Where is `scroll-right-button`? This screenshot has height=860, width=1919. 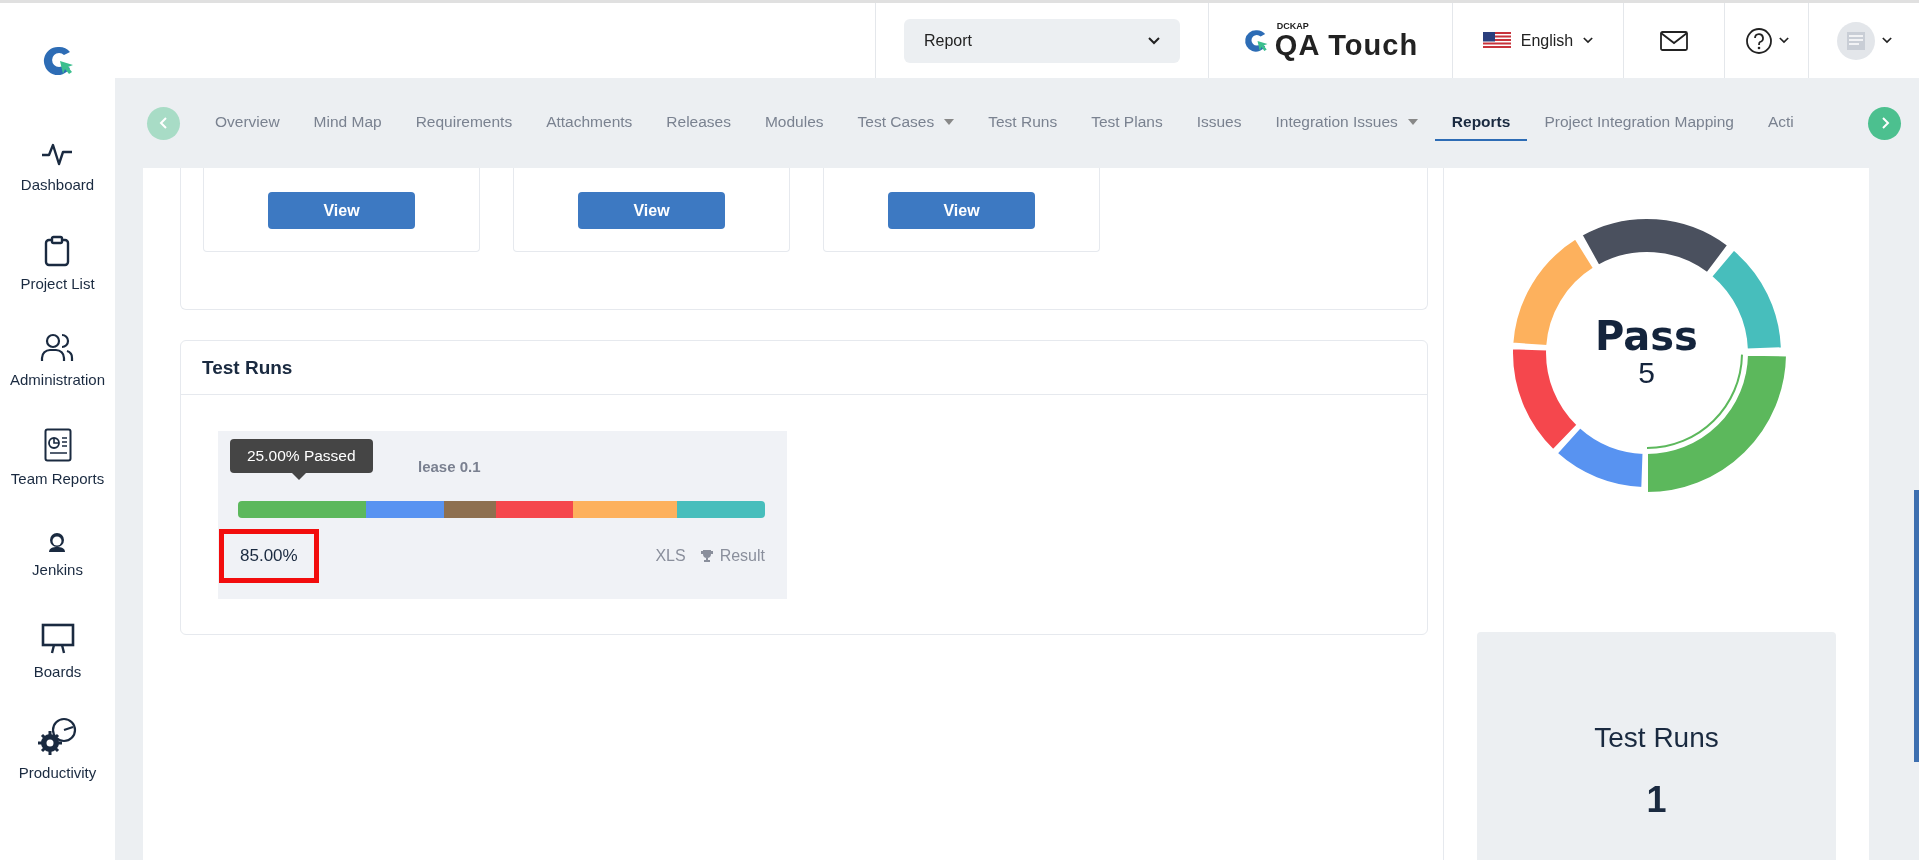
scroll-right-button is located at coordinates (1884, 123).